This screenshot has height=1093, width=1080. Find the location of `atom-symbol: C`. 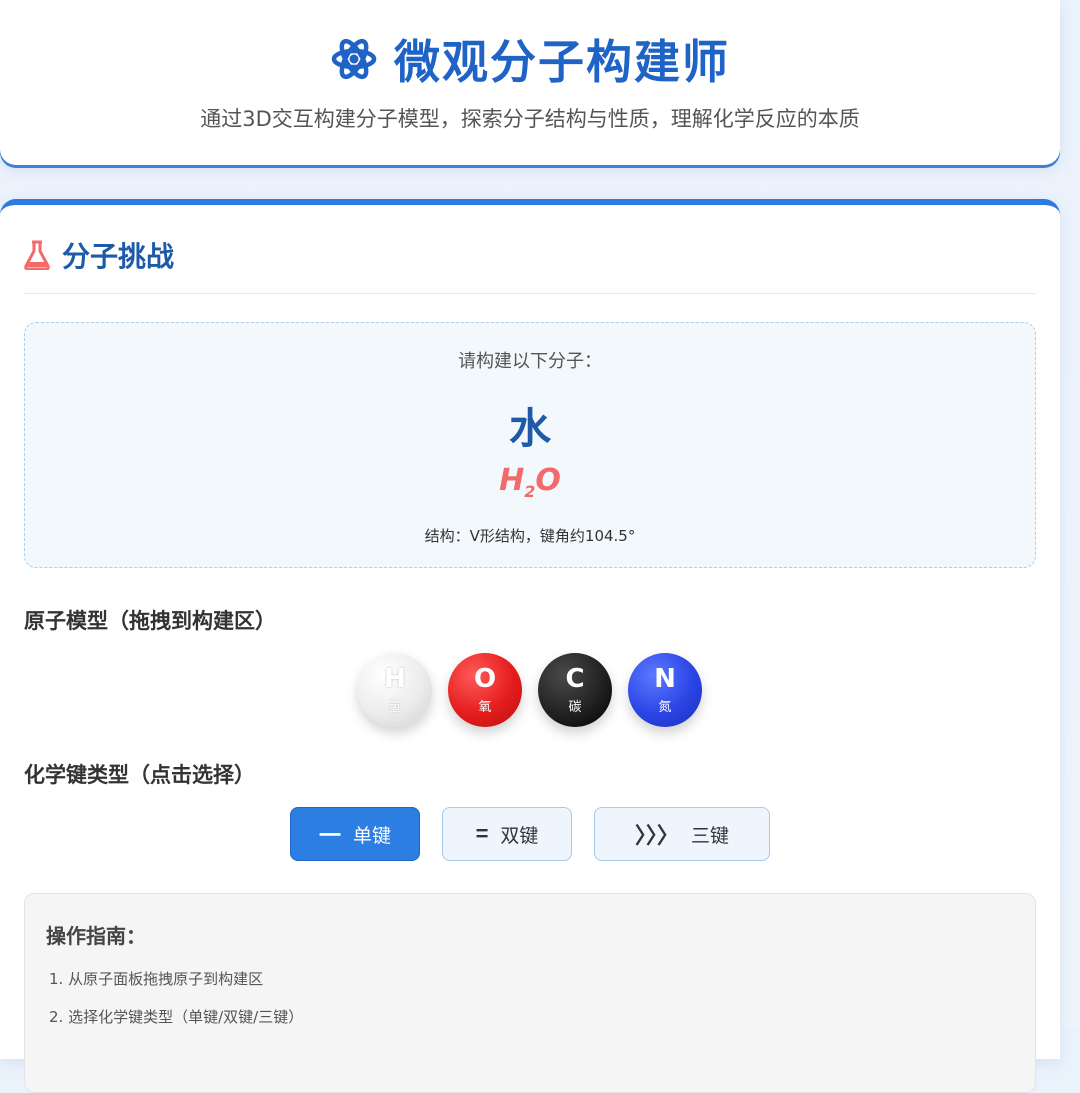

atom-symbol: C is located at coordinates (575, 678).